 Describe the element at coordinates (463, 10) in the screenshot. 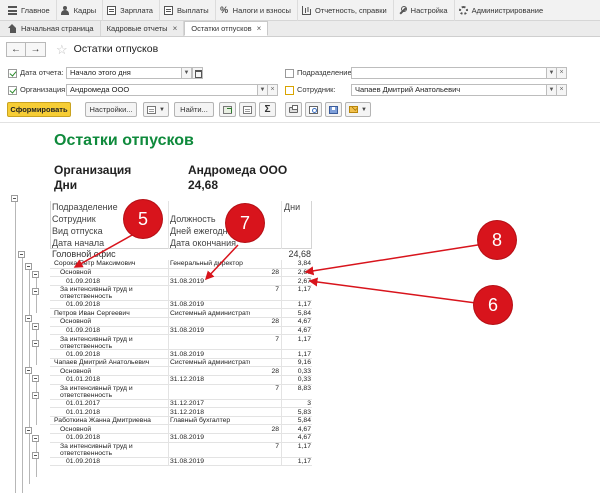

I see `gear-icon` at that location.